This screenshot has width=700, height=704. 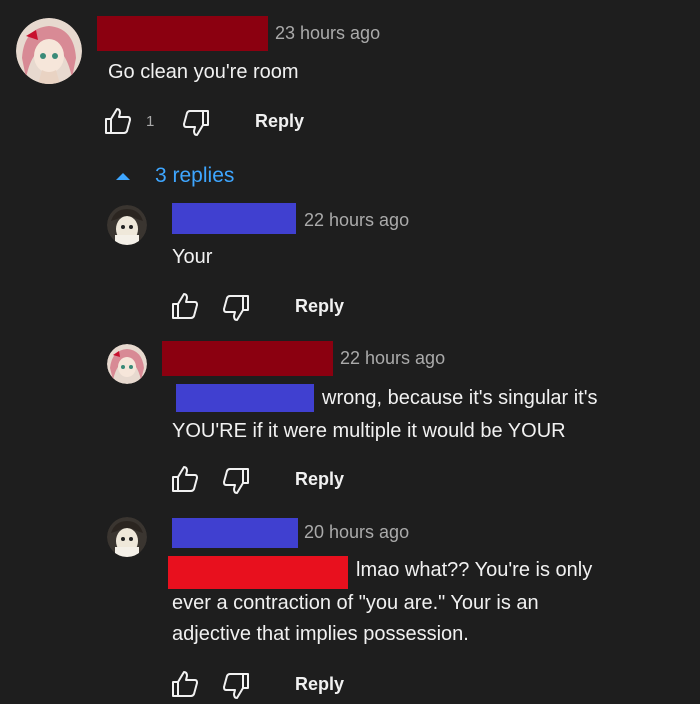 What do you see at coordinates (150, 121) in the screenshot?
I see `like-count: 1` at bounding box center [150, 121].